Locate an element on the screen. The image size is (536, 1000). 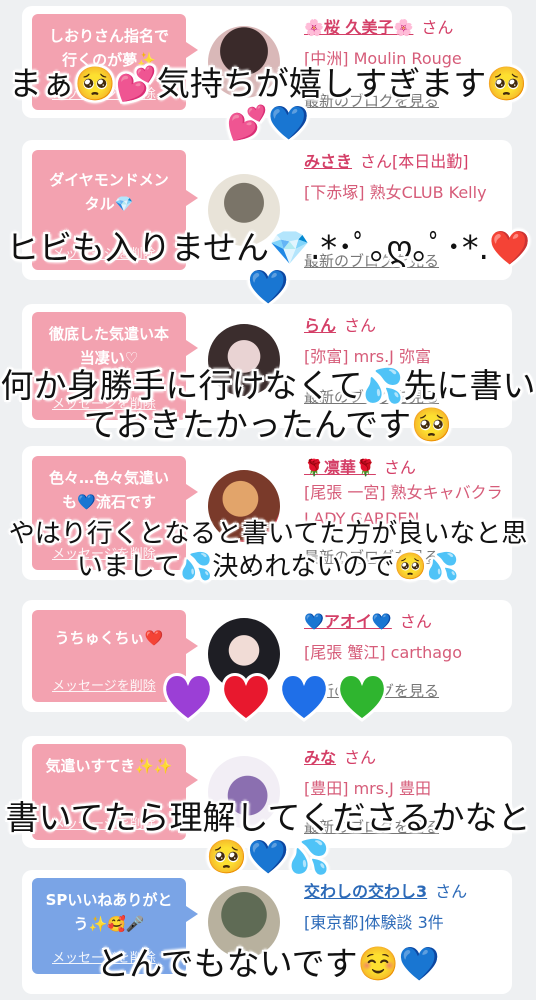
bubble-text: 色々…色々気遣いも💙流石です is located at coordinates (108, 490).